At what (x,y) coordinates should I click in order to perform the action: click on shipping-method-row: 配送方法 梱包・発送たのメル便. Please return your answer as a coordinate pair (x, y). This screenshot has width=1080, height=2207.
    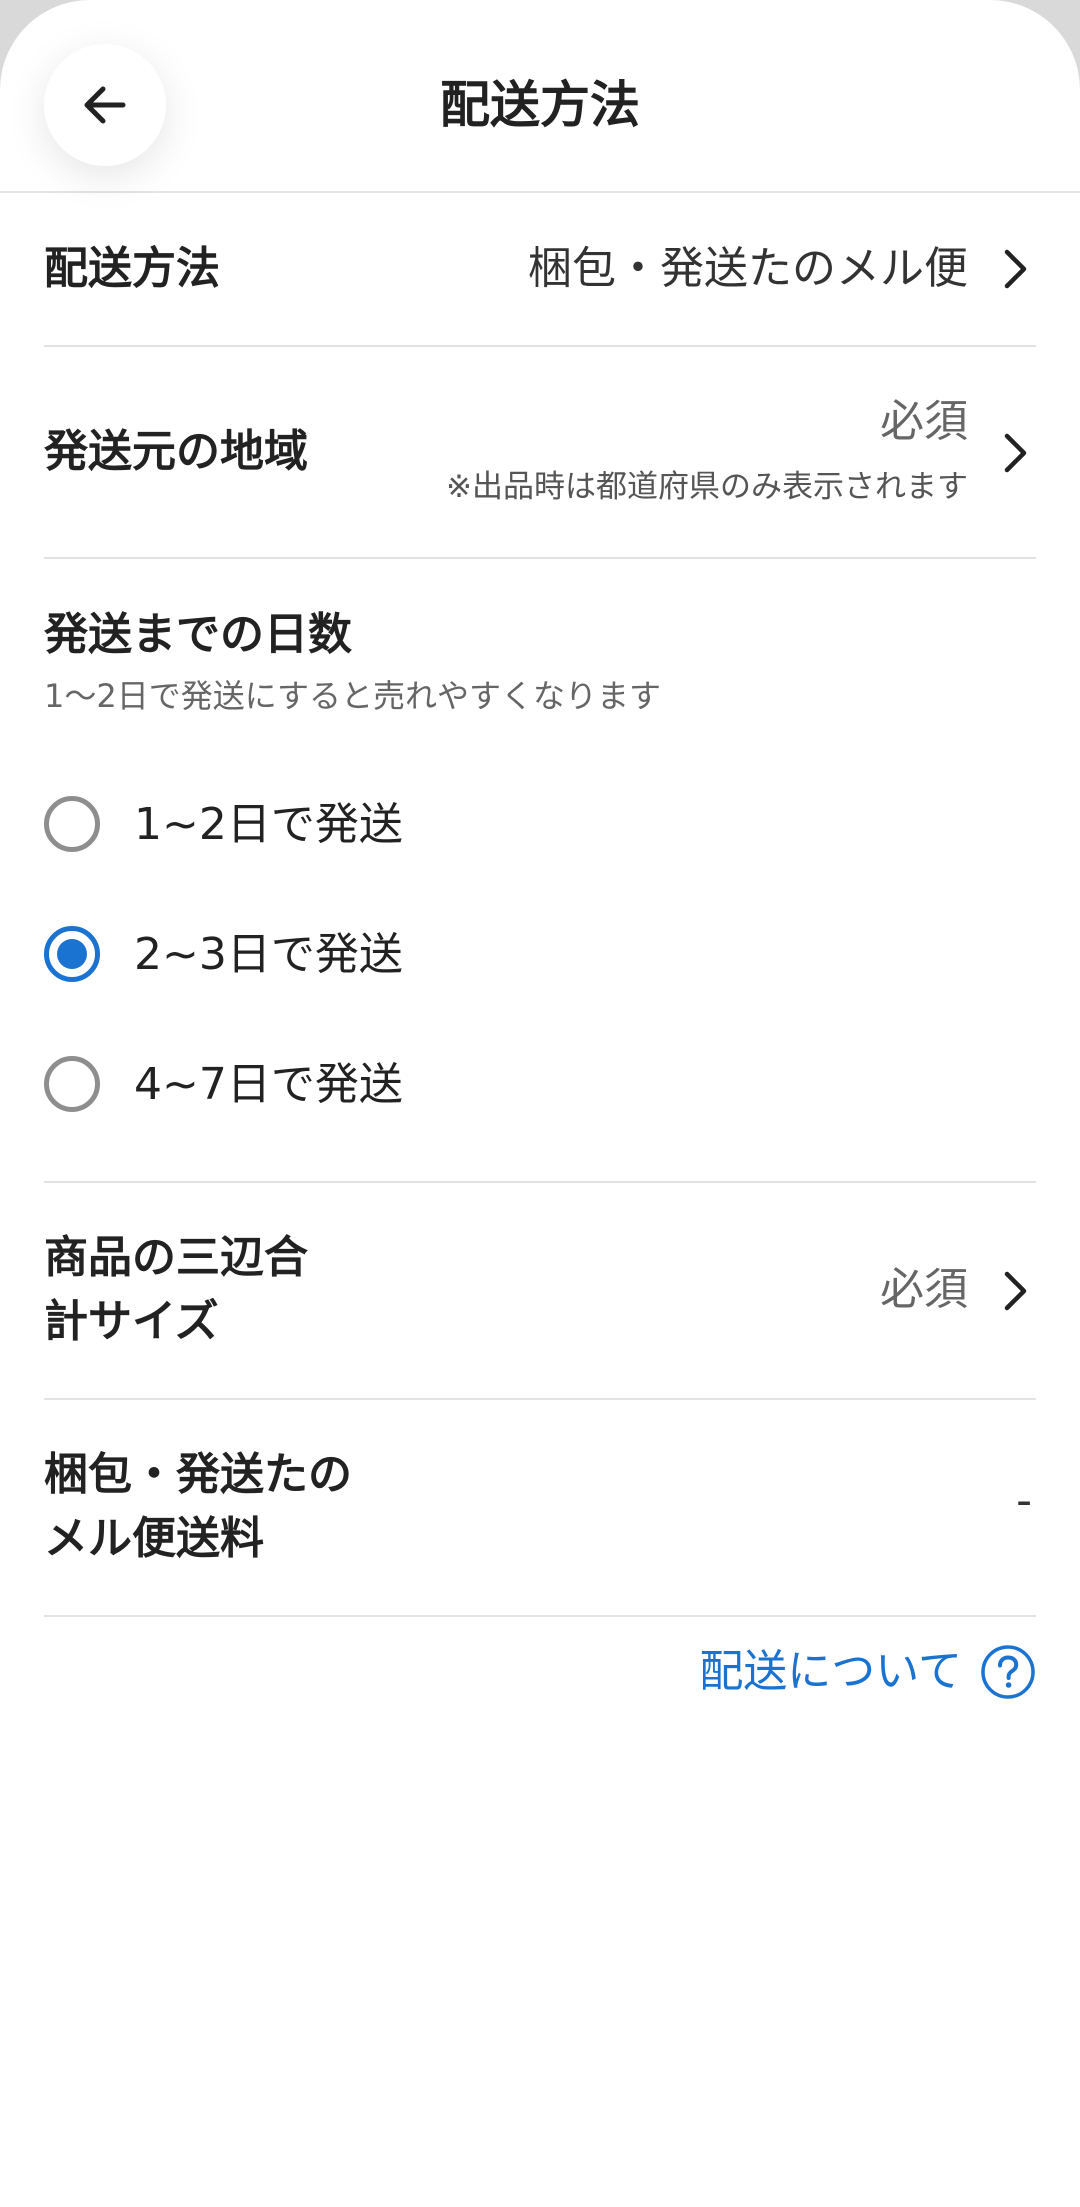
    Looking at the image, I should click on (540, 269).